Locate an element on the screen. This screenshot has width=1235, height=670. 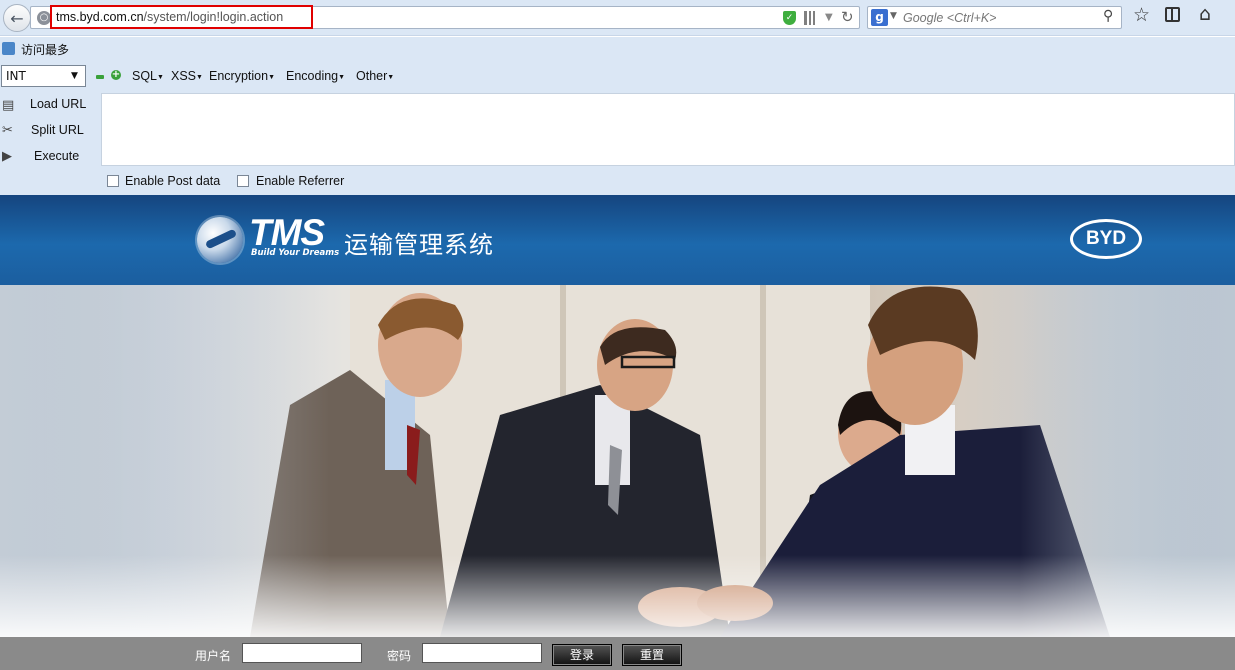
execute-button: Execute is located at coordinates (56, 156).